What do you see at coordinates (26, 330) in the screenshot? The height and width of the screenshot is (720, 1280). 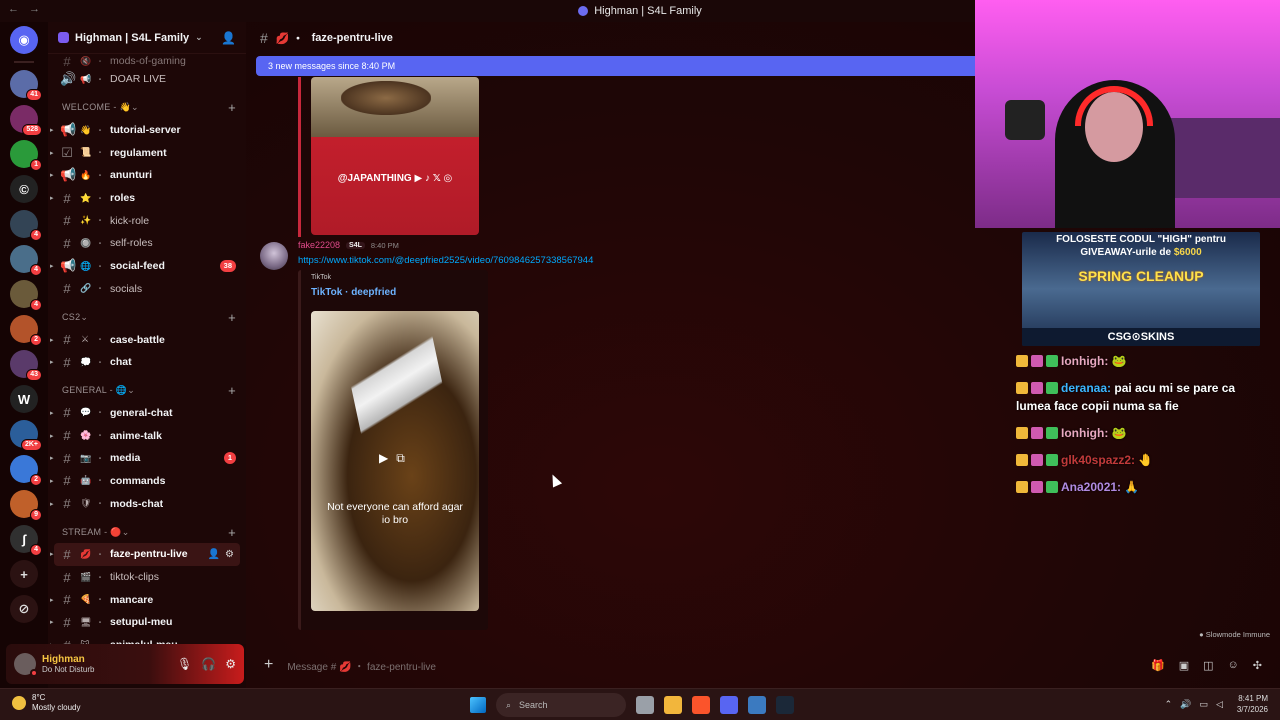 I see `server-icon-server-8: 2` at bounding box center [26, 330].